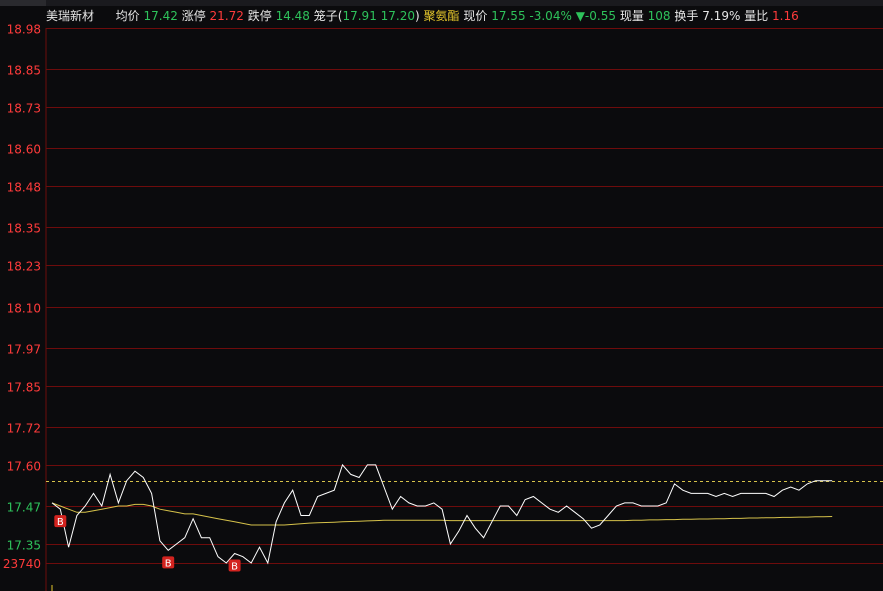  I want to click on y-tick-label: 17.60, so click(24, 467).